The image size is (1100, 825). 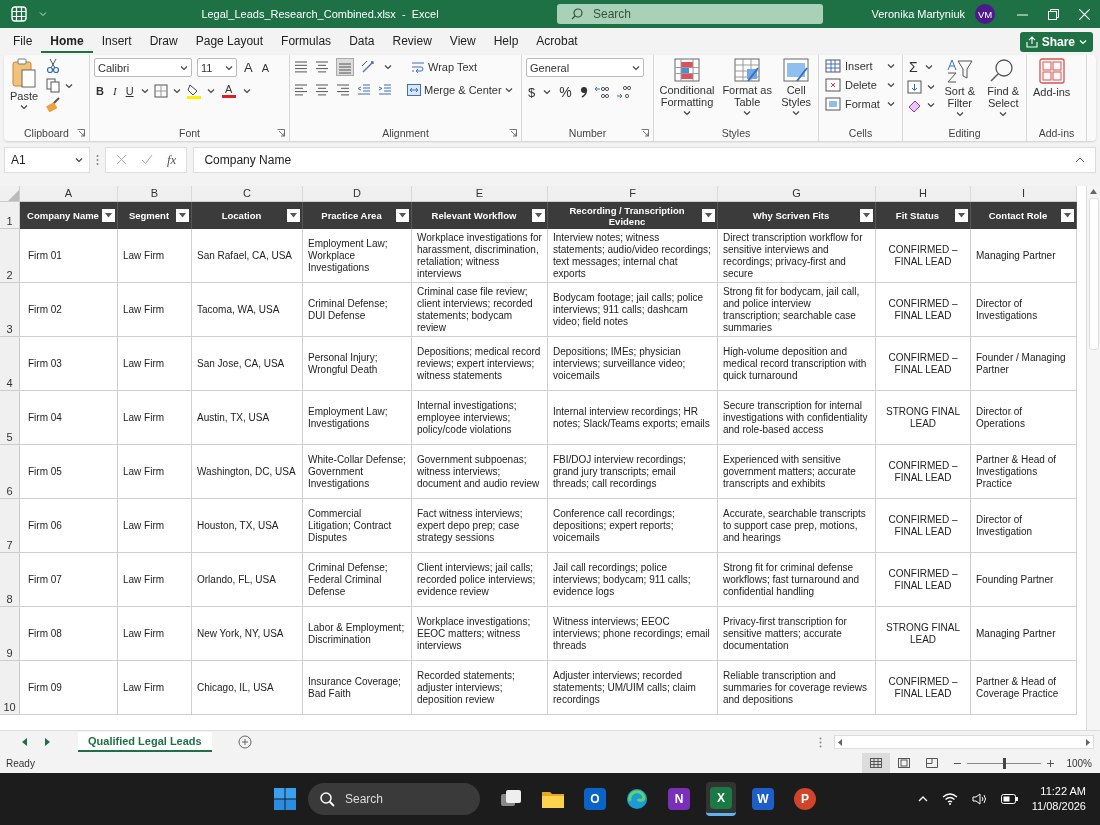 What do you see at coordinates (100, 91) in the screenshot?
I see `bold-button: B` at bounding box center [100, 91].